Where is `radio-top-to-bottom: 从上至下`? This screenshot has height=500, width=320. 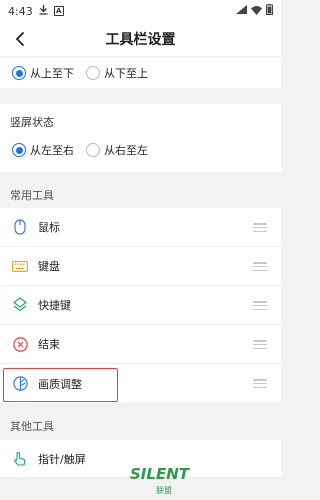
radio-top-to-bottom: 从上至下 is located at coordinates (43, 73).